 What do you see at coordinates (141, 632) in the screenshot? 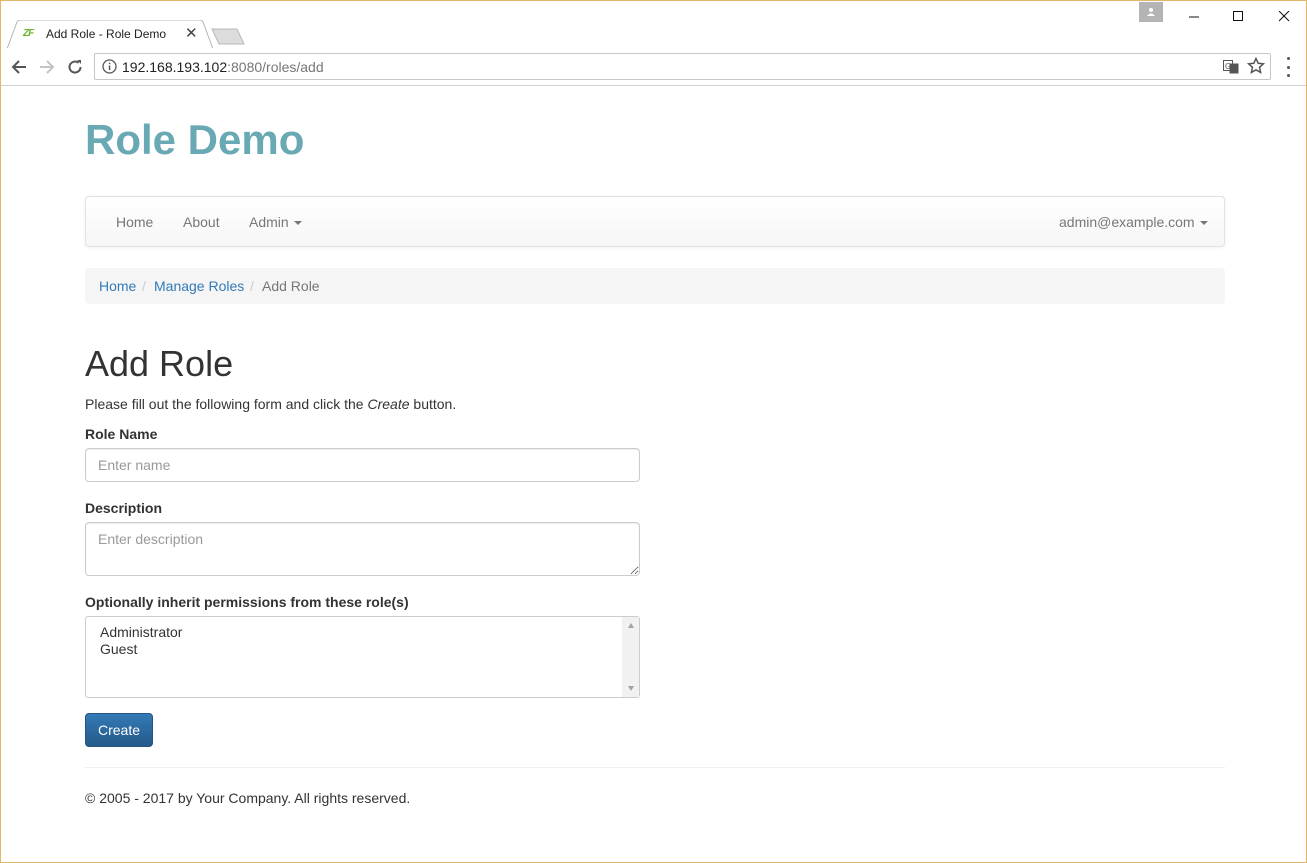
I see `role-option-administrator: Administrator` at bounding box center [141, 632].